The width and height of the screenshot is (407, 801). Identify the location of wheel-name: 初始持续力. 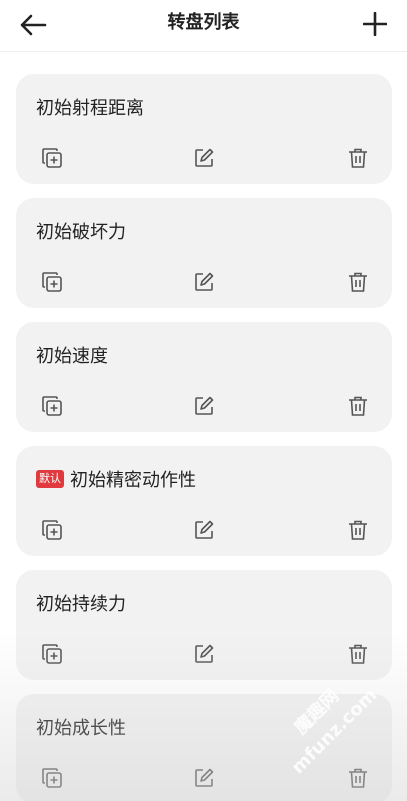
(81, 604).